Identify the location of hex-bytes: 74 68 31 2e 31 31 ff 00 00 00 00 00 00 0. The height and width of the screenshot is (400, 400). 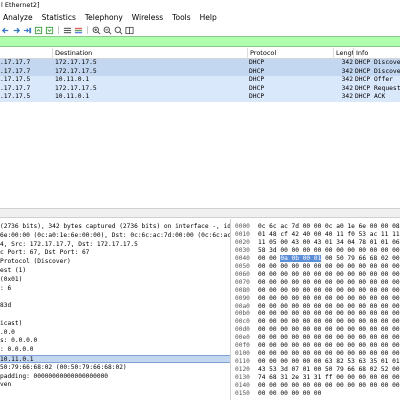
(329, 378).